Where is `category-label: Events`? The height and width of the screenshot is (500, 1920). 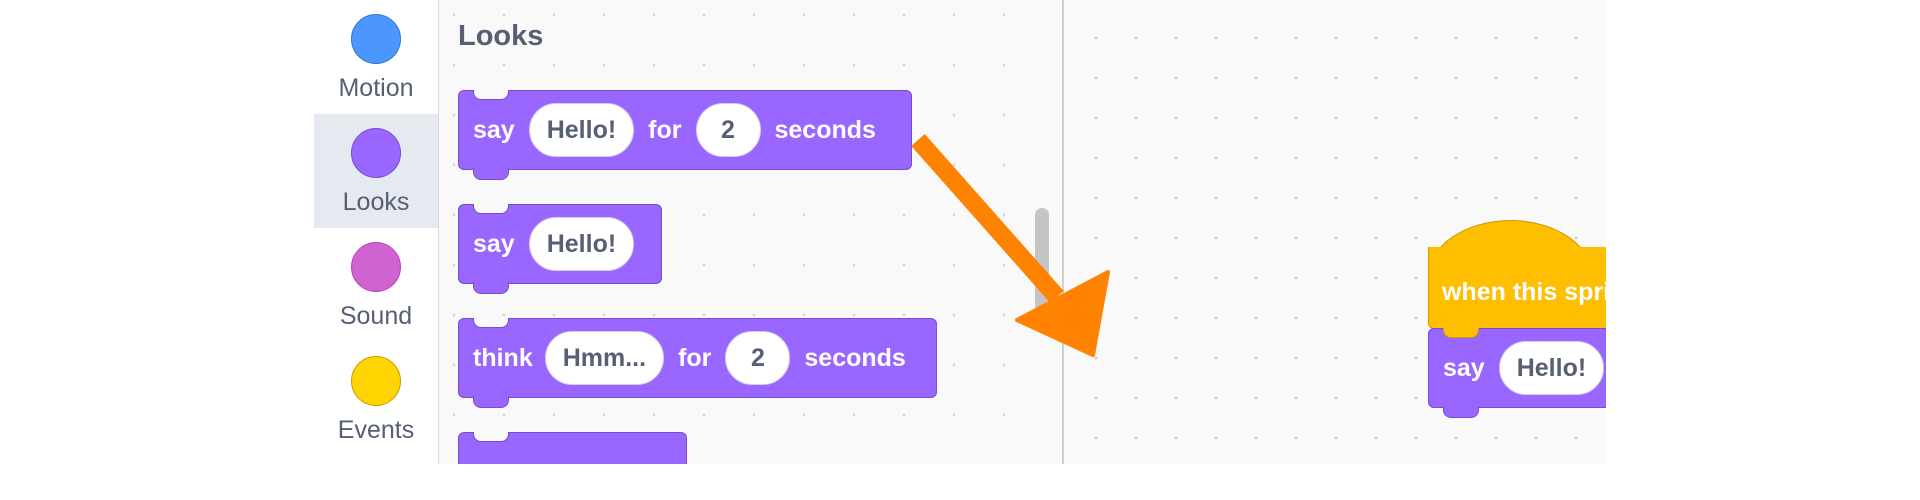 category-label: Events is located at coordinates (376, 430).